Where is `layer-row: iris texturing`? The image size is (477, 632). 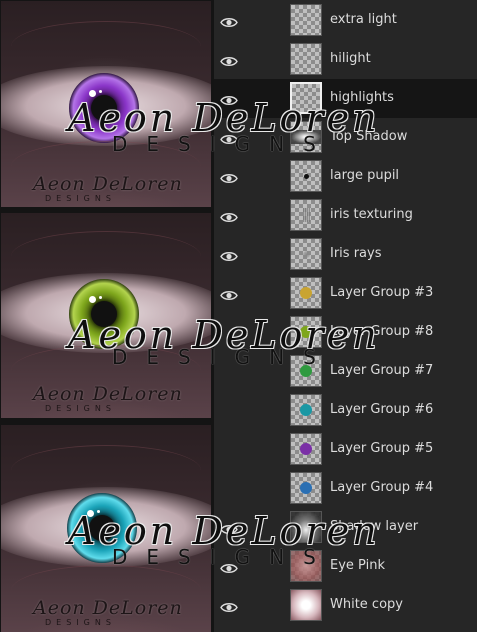
layer-row: iris texturing is located at coordinates (345, 215).